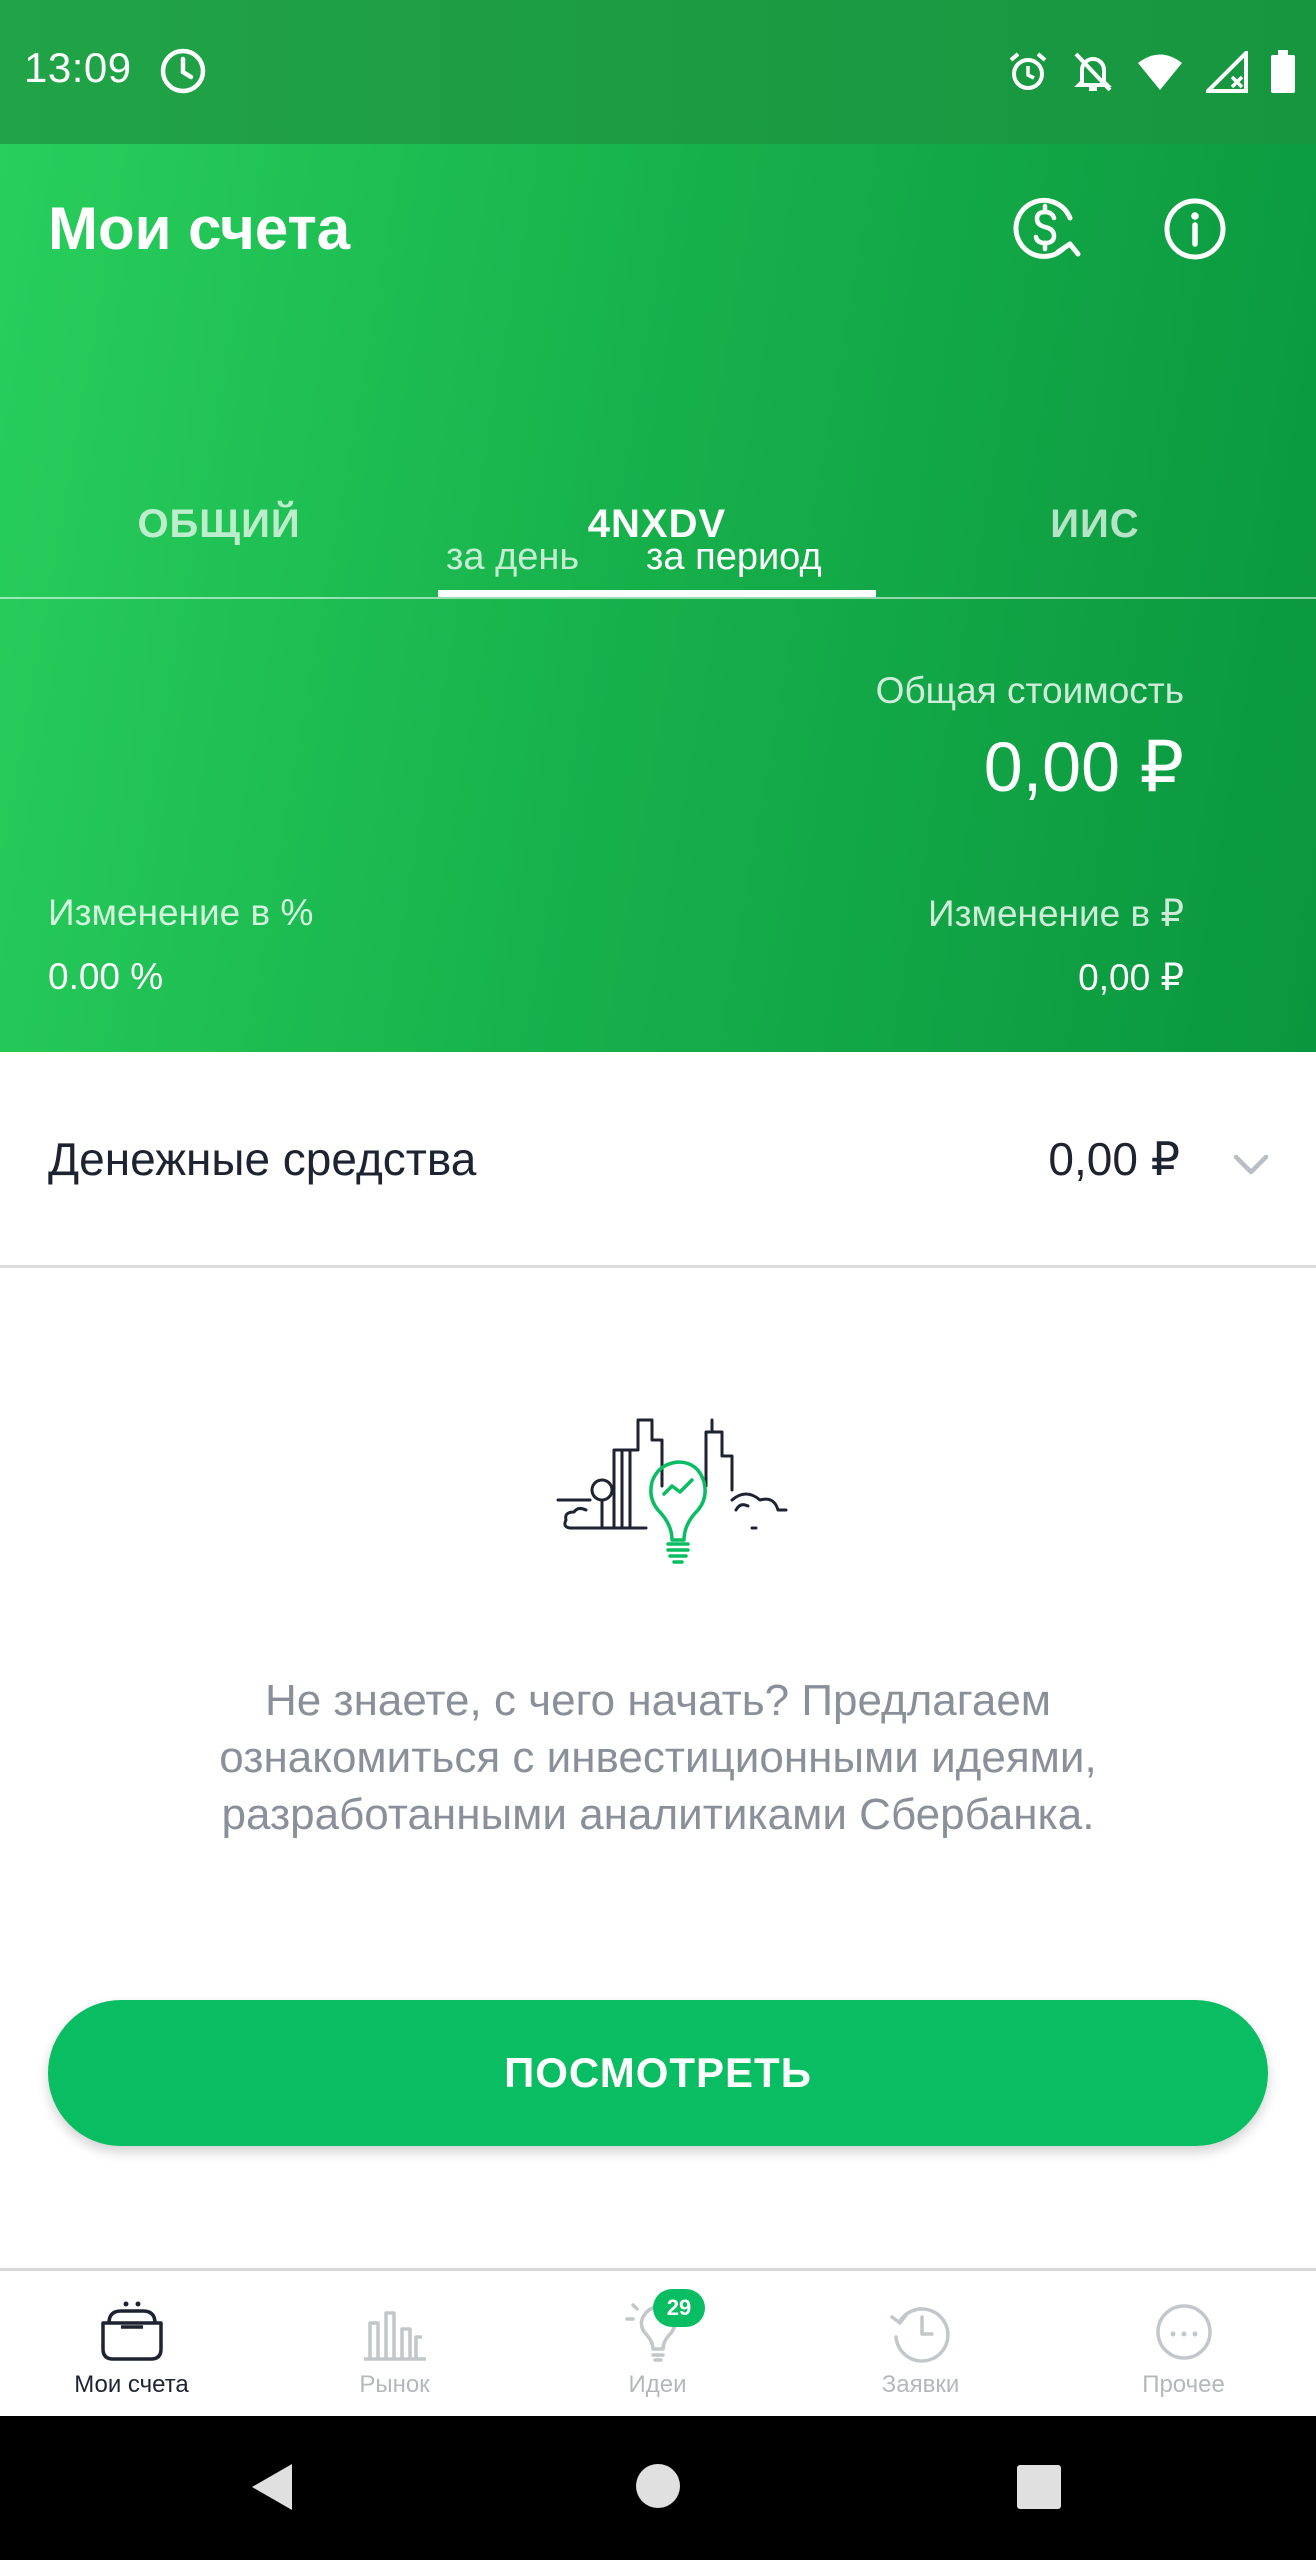 This screenshot has width=1316, height=2560. What do you see at coordinates (657, 2345) in the screenshot?
I see `nav-item-ideas: Идеи` at bounding box center [657, 2345].